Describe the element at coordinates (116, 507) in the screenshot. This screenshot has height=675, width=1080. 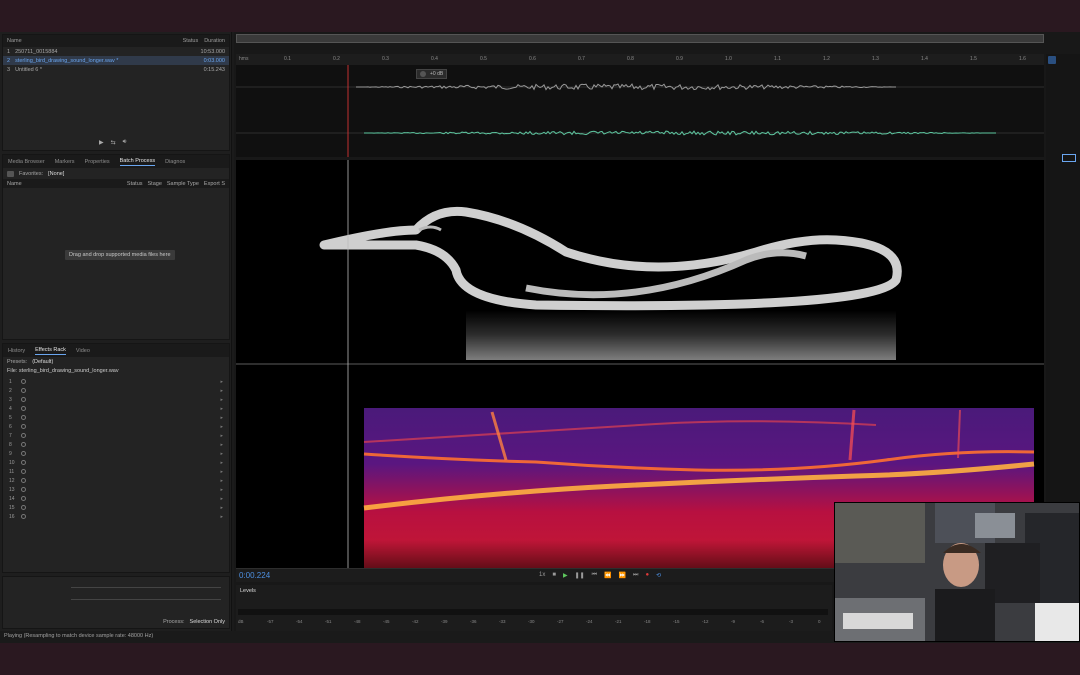
I see `effect-slot: 15 ▸` at that location.